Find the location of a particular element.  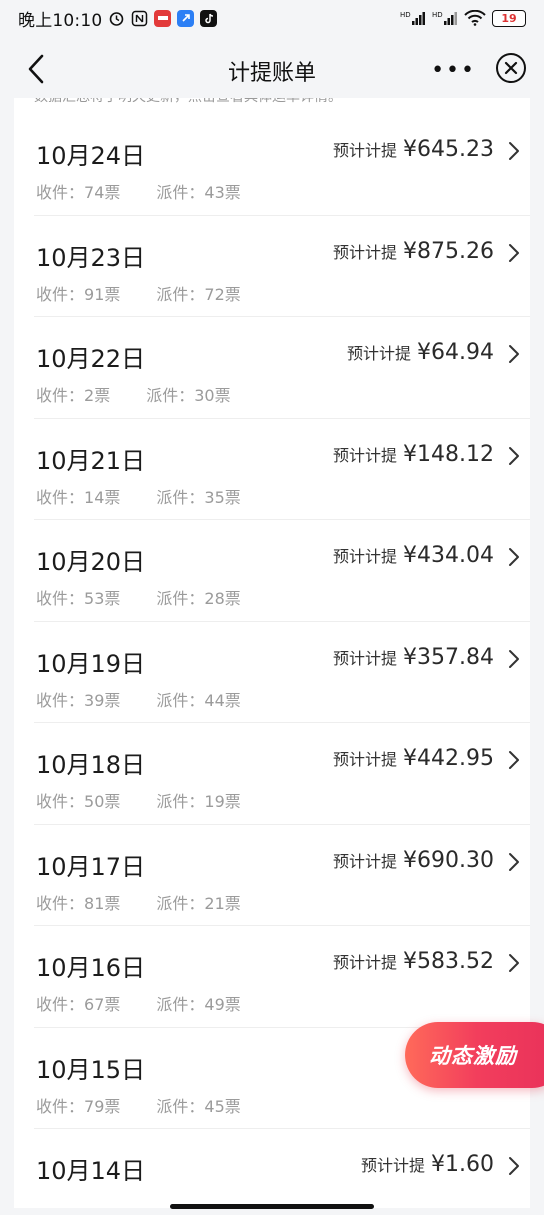

bill-date: 10月20日 is located at coordinates (91, 562).